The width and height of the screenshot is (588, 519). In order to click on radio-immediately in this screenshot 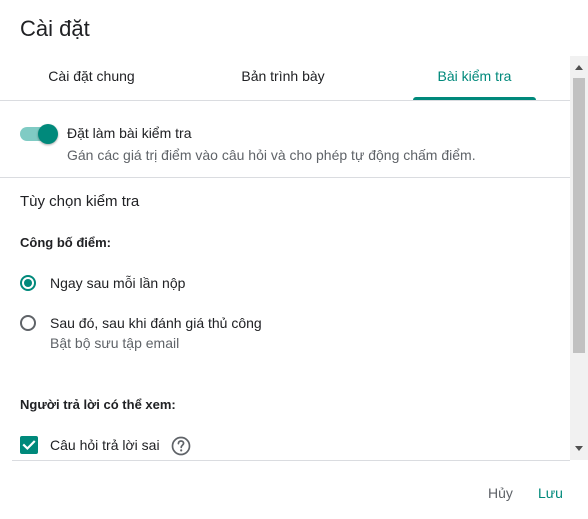, I will do `click(28, 283)`.